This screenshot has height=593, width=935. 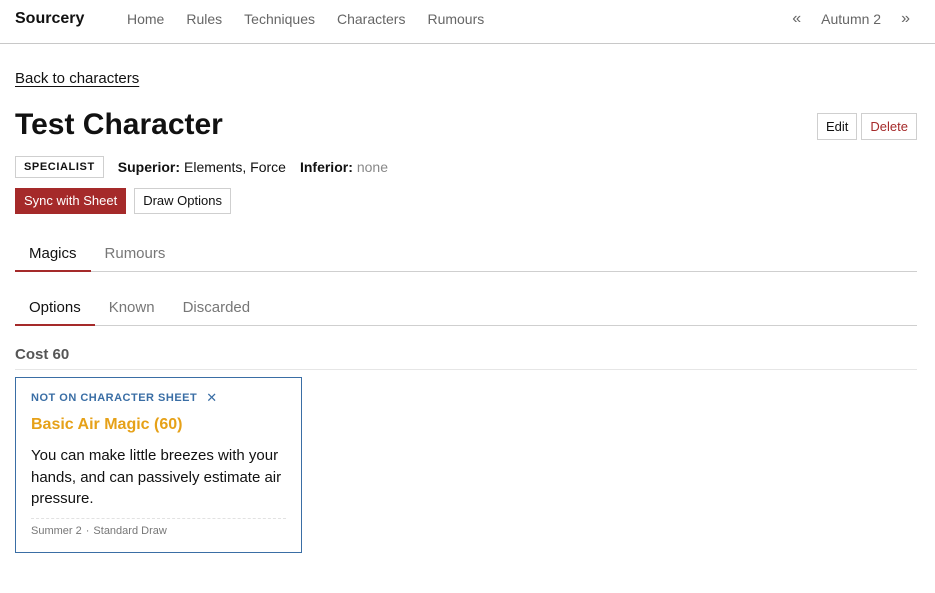 What do you see at coordinates (77, 78) in the screenshot?
I see `back-to-characters-link: Back to characters` at bounding box center [77, 78].